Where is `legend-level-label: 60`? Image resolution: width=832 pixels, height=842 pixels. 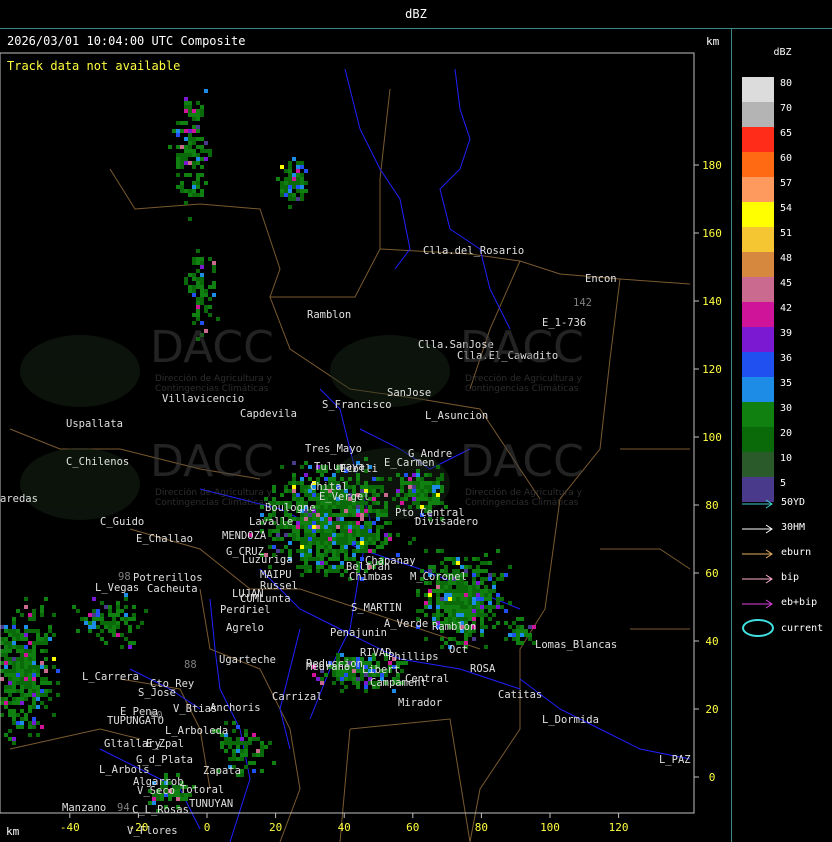 legend-level-label: 60 is located at coordinates (786, 158).